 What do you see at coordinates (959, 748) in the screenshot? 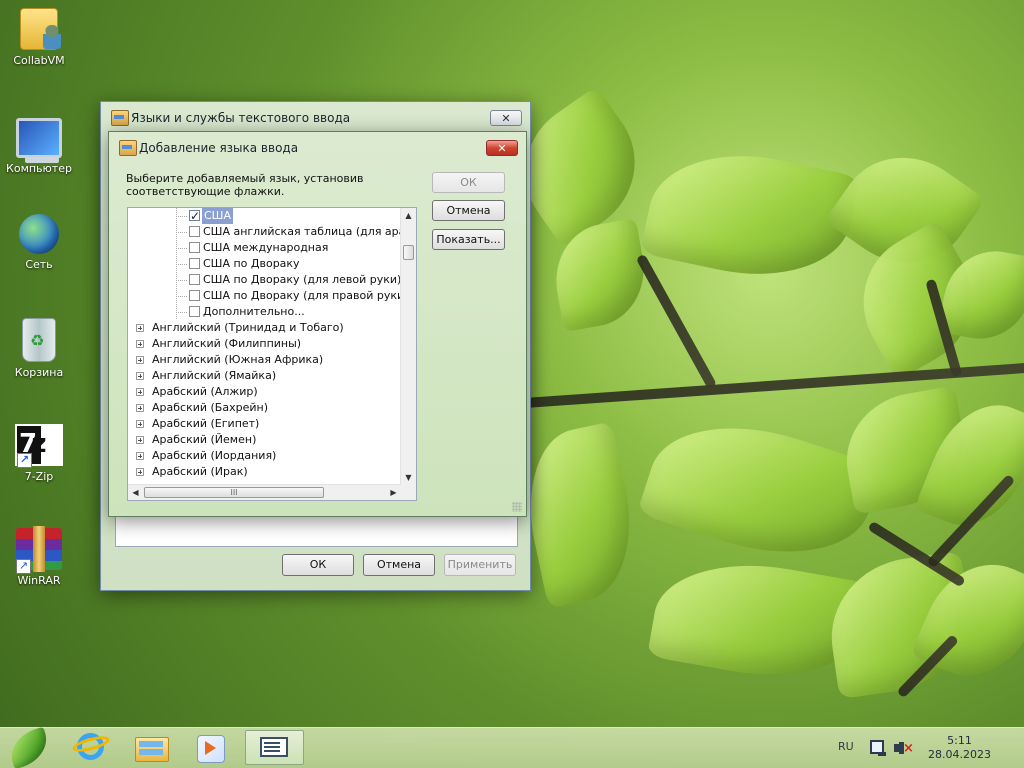
I see `system-clock: 5:11 28.04.2023` at bounding box center [959, 748].